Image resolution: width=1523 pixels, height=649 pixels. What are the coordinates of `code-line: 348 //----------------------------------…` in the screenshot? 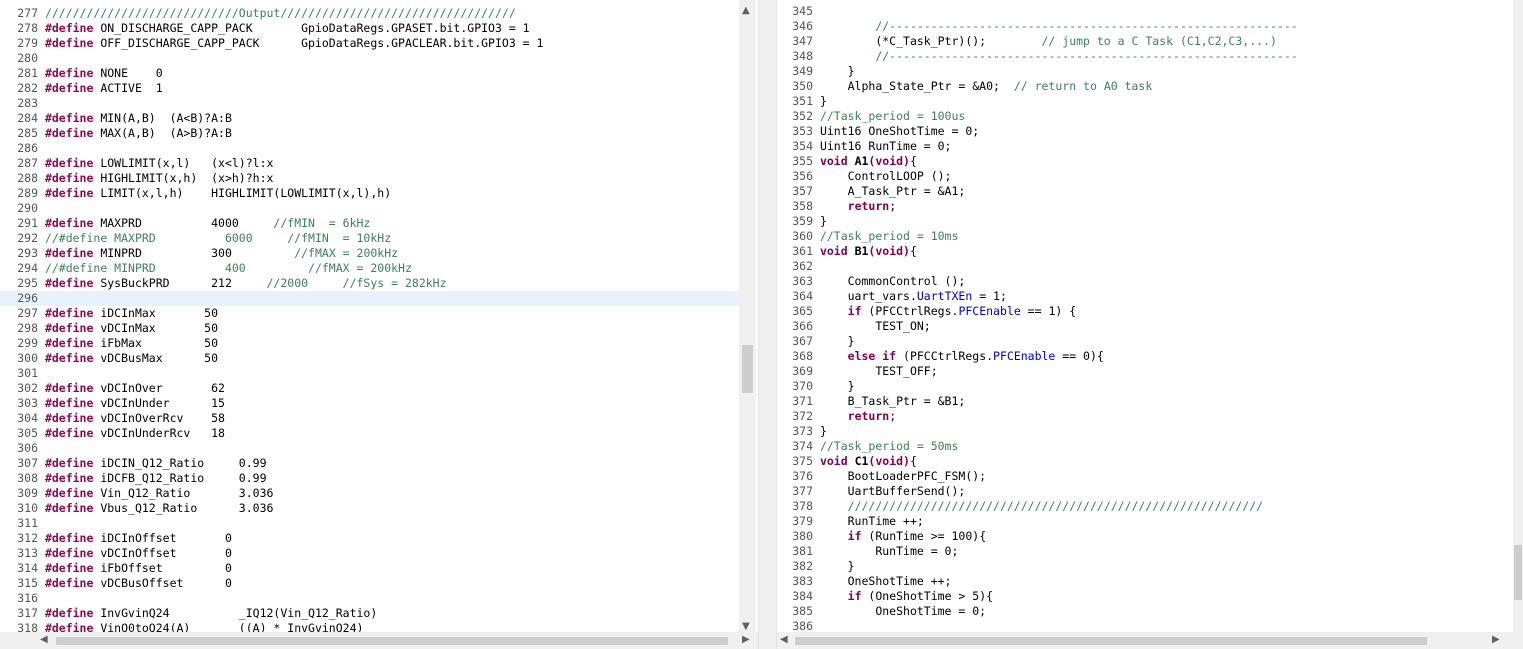 It's located at (1145, 56).